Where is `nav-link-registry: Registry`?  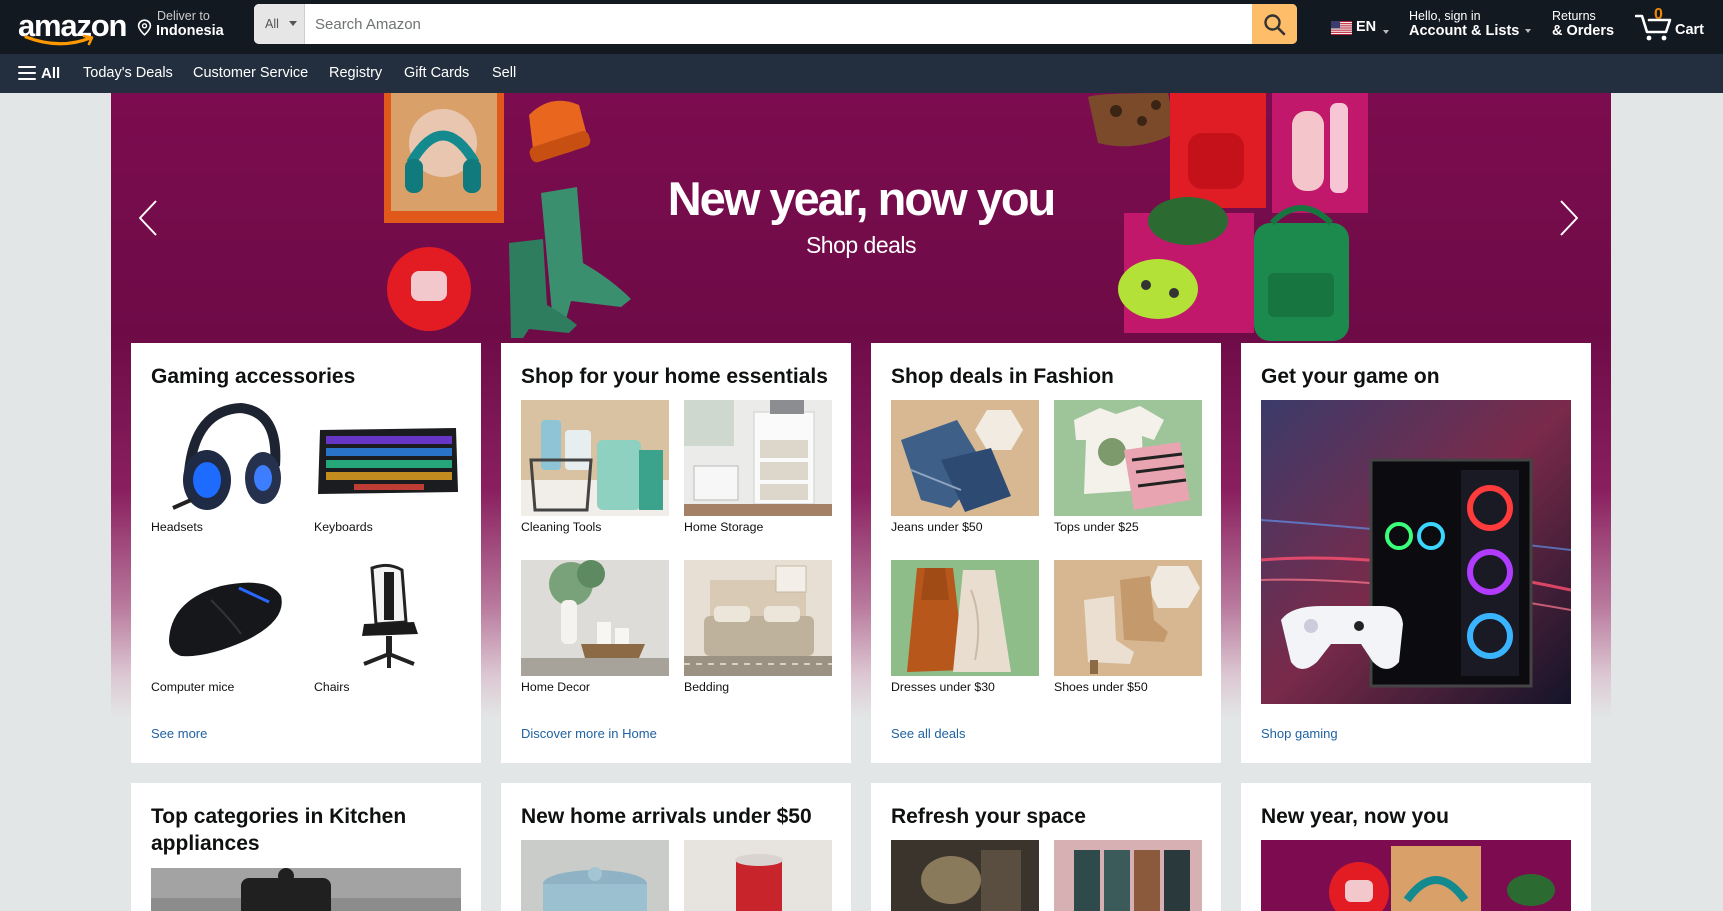 nav-link-registry: Registry is located at coordinates (355, 73).